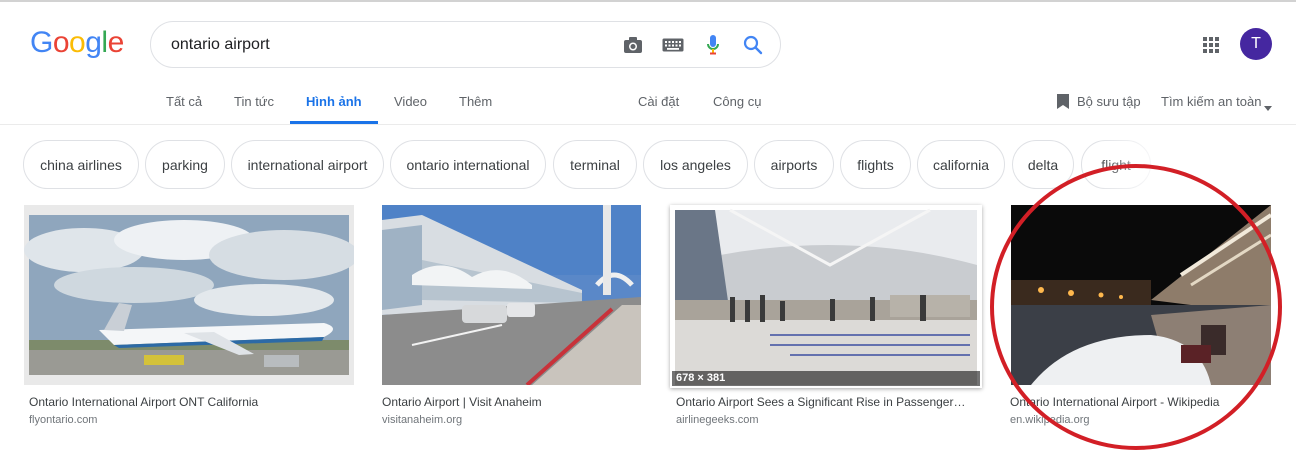 The width and height of the screenshot is (1296, 452). I want to click on result-site: en.wikipedia.org, so click(1050, 420).